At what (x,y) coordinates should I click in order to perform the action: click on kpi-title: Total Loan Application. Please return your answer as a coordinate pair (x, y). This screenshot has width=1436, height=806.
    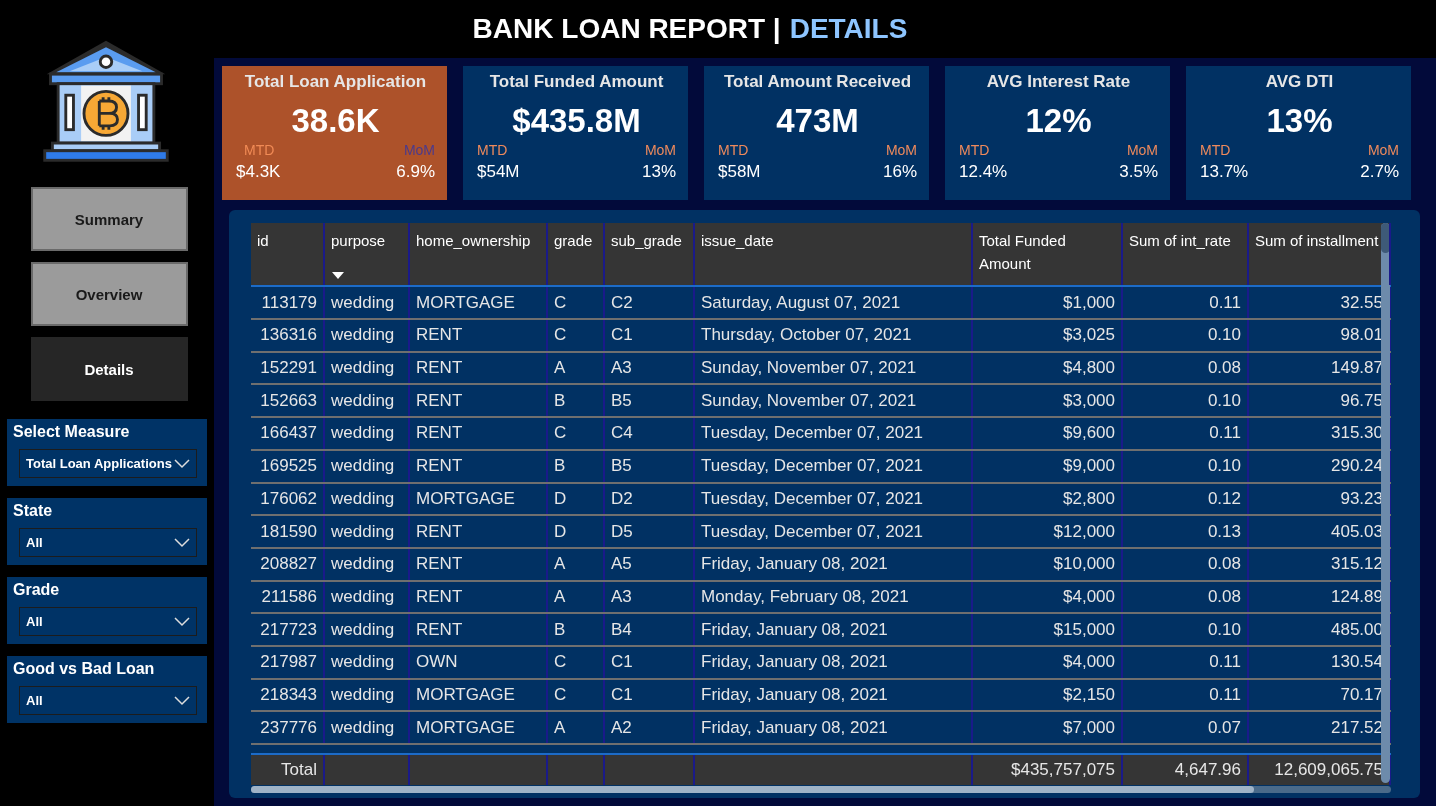
    Looking at the image, I should click on (335, 82).